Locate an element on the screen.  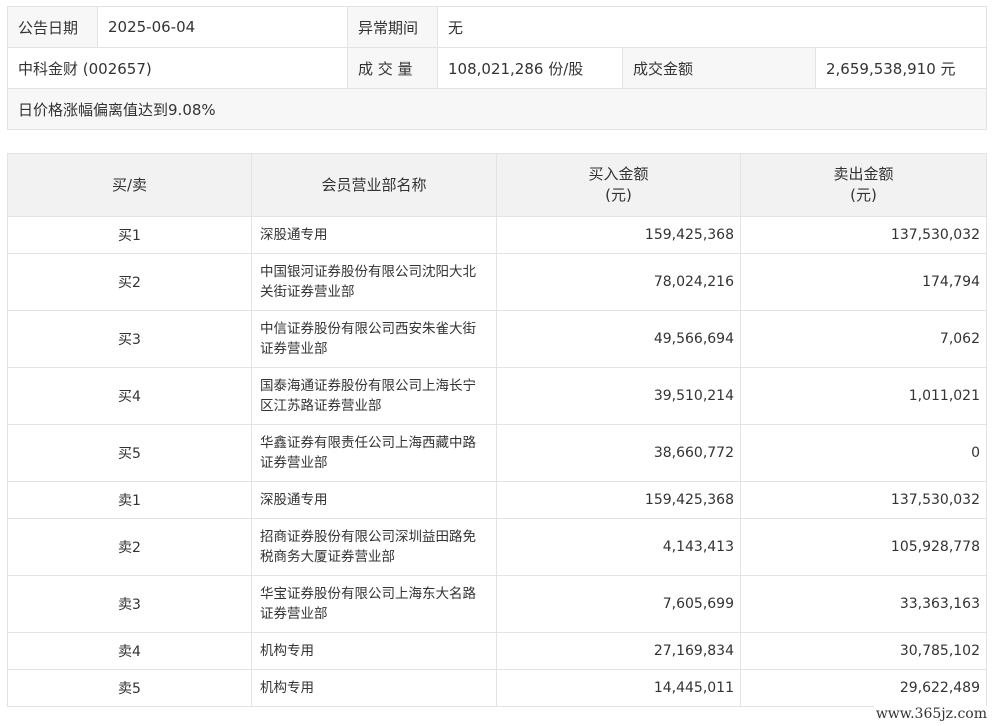
side-cell: 卖4 is located at coordinates (129, 651).